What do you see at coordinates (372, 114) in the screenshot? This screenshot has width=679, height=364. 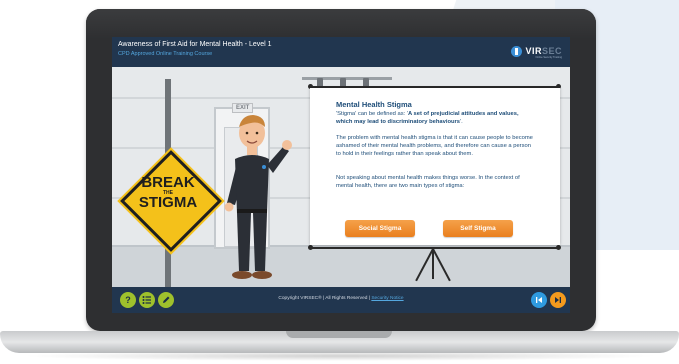 I see `definition-prefix: 'Stigma' can be defined as: '` at bounding box center [372, 114].